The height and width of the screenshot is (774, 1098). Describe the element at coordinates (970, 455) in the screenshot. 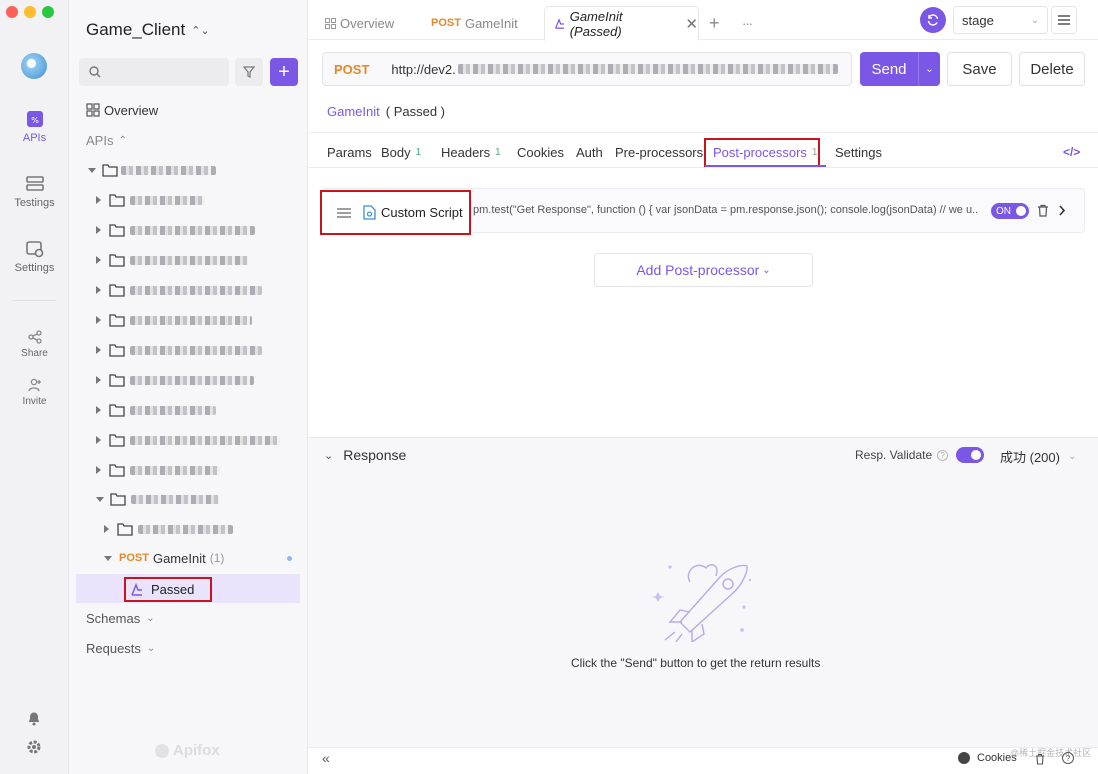

I see `resp-validate-toggle` at that location.